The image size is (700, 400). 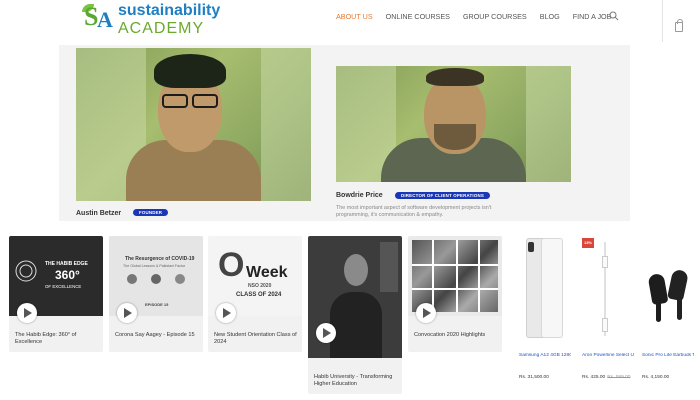 What do you see at coordinates (354, 16) in the screenshot?
I see `nav-item-about-us: ABOUT US` at bounding box center [354, 16].